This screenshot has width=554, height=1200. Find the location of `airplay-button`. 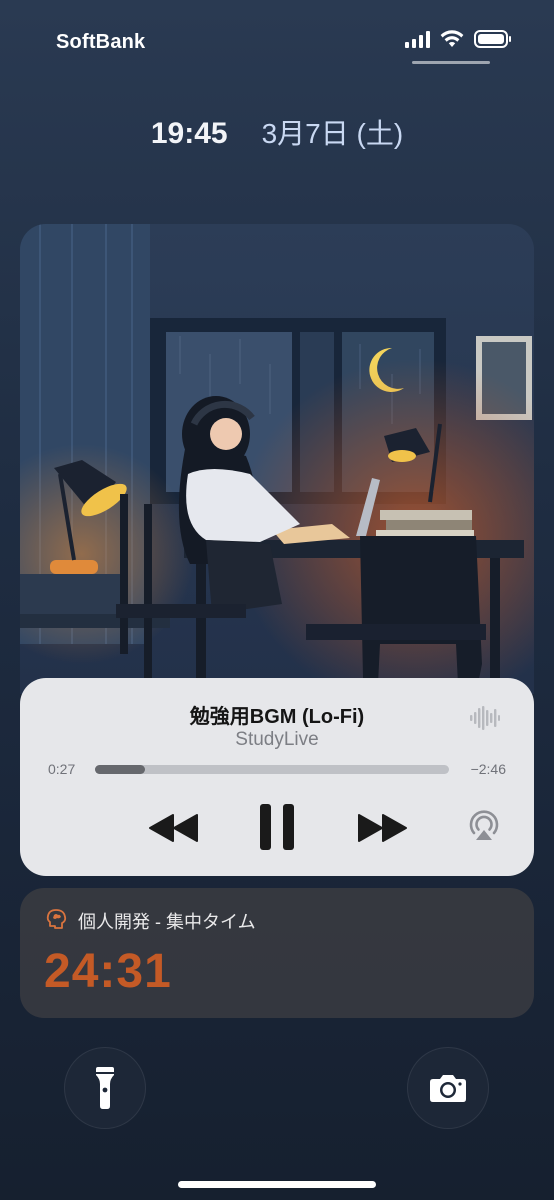

airplay-button is located at coordinates (484, 826).